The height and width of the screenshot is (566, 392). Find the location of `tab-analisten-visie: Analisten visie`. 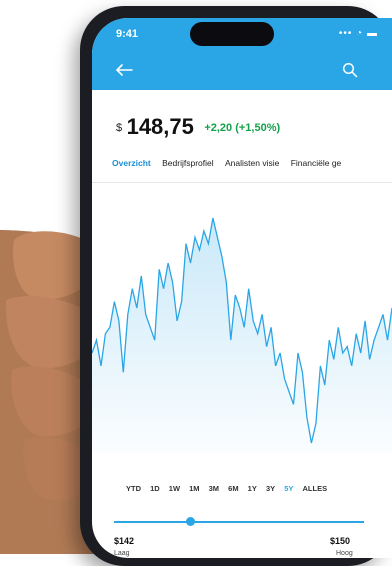

tab-analisten-visie: Analisten visie is located at coordinates (252, 166).